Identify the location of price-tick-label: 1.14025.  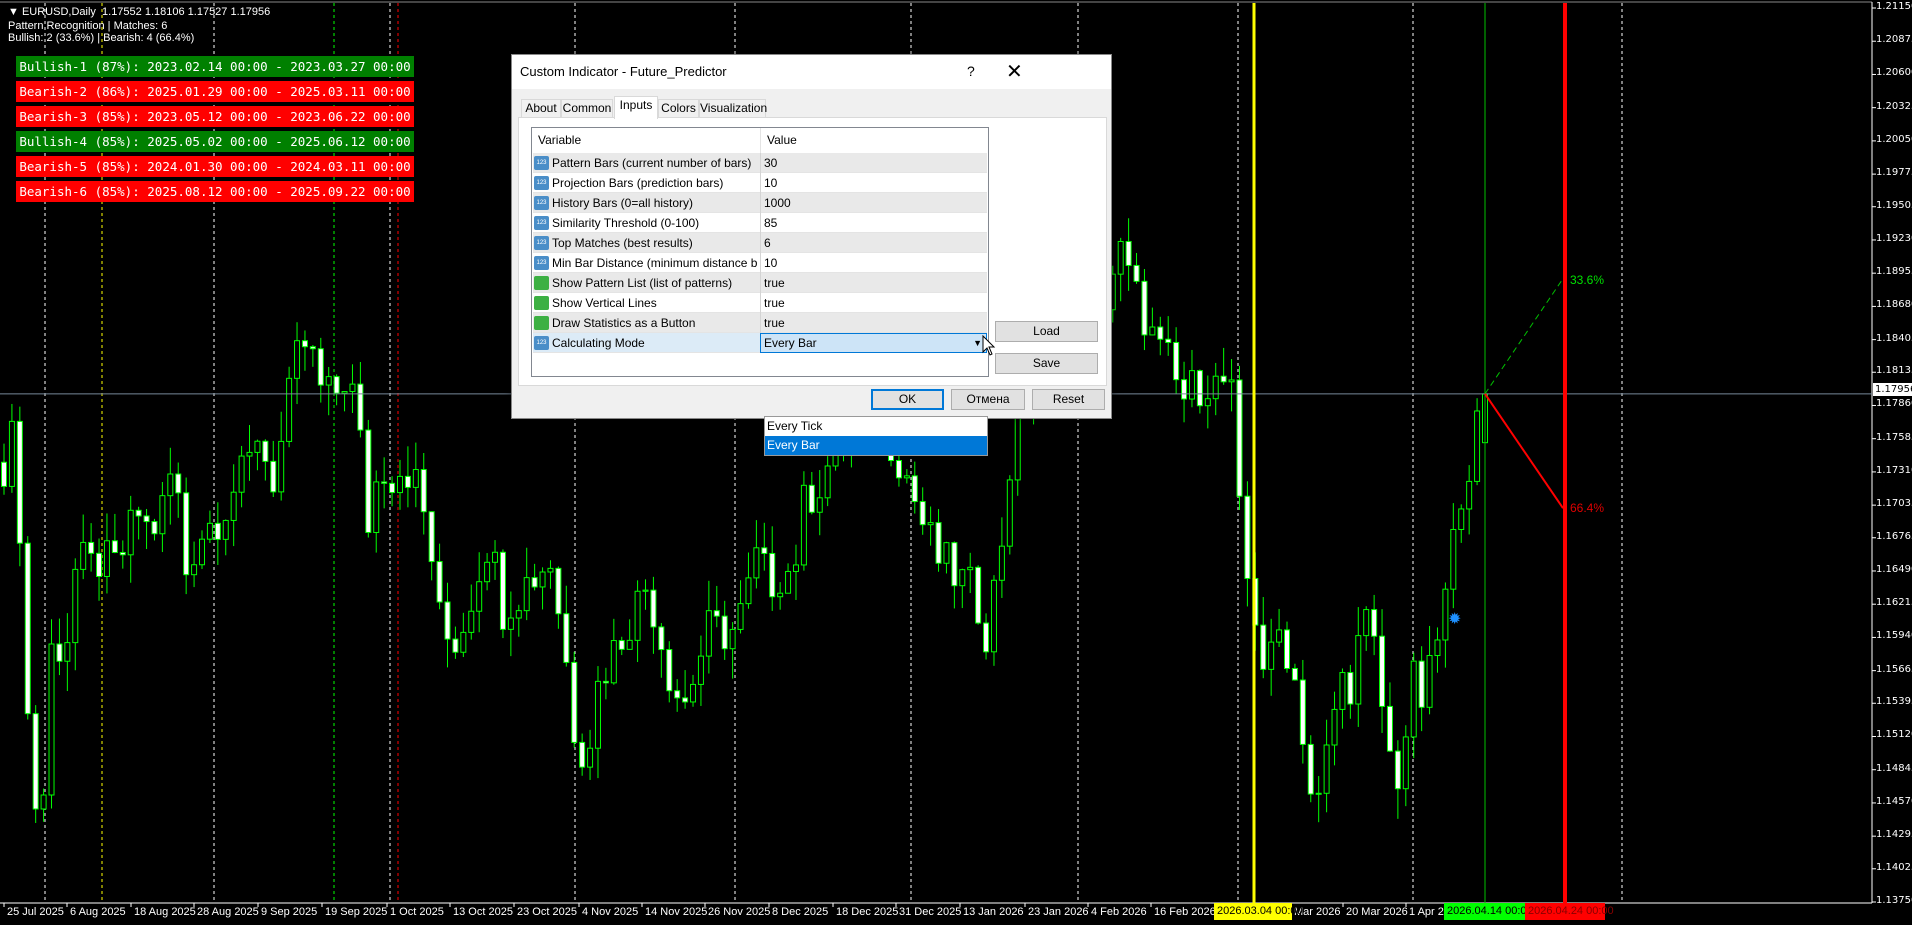
(1894, 867).